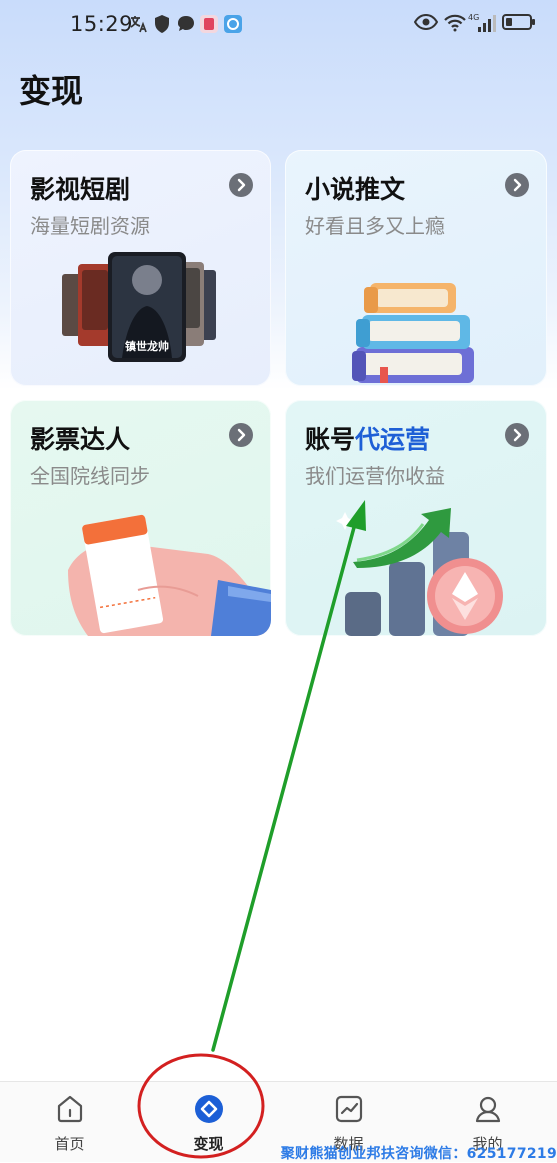 Image resolution: width=557 pixels, height=1163 pixels. I want to click on status-time: 15:29, so click(102, 24).